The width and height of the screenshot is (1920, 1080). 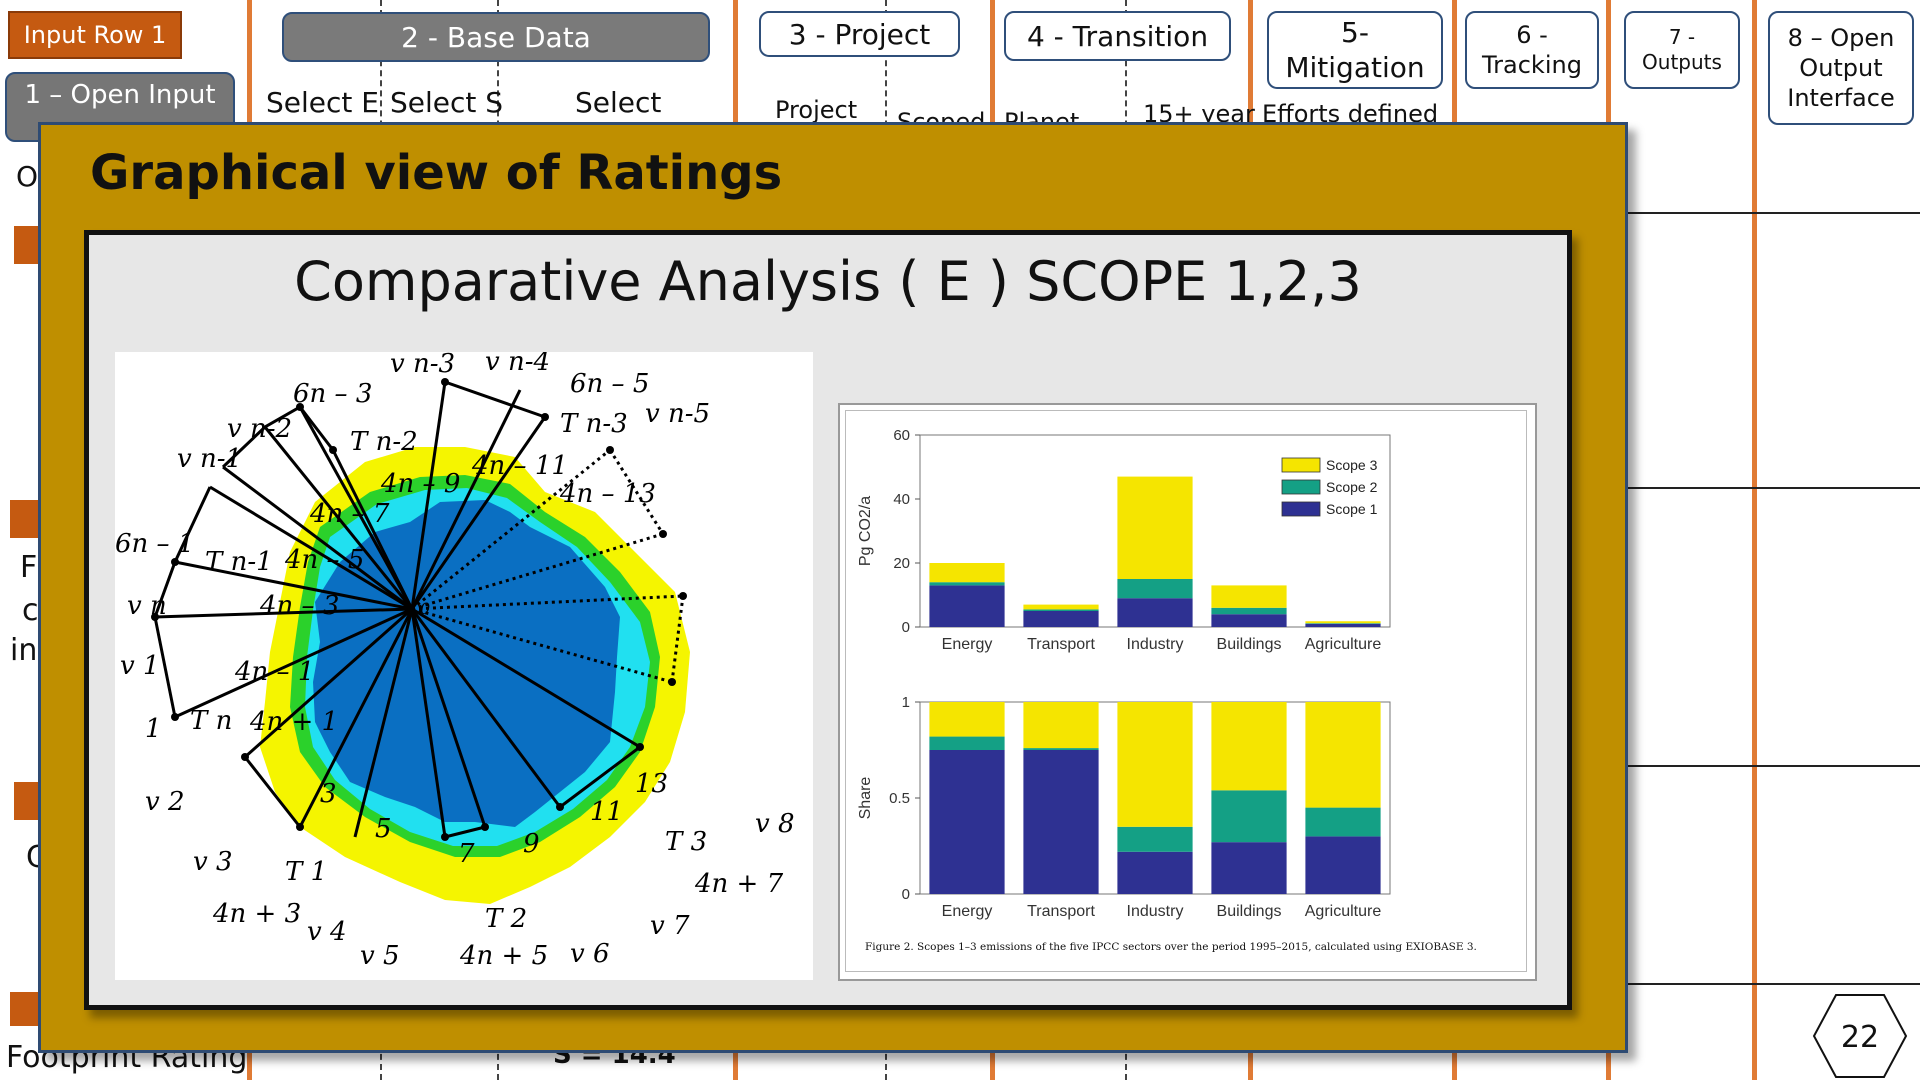 What do you see at coordinates (447, 102) in the screenshot?
I see `select-s-label: Select S` at bounding box center [447, 102].